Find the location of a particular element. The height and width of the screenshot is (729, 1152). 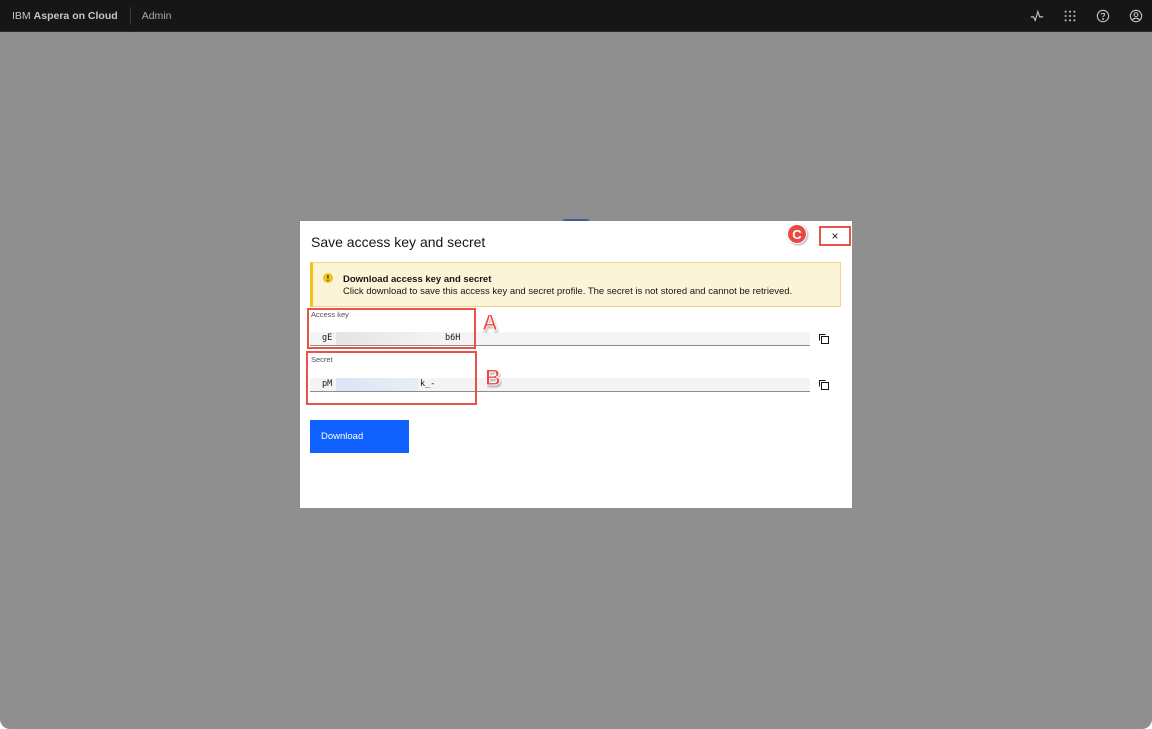

brand-name: Aspera on Cloud is located at coordinates (75, 15).